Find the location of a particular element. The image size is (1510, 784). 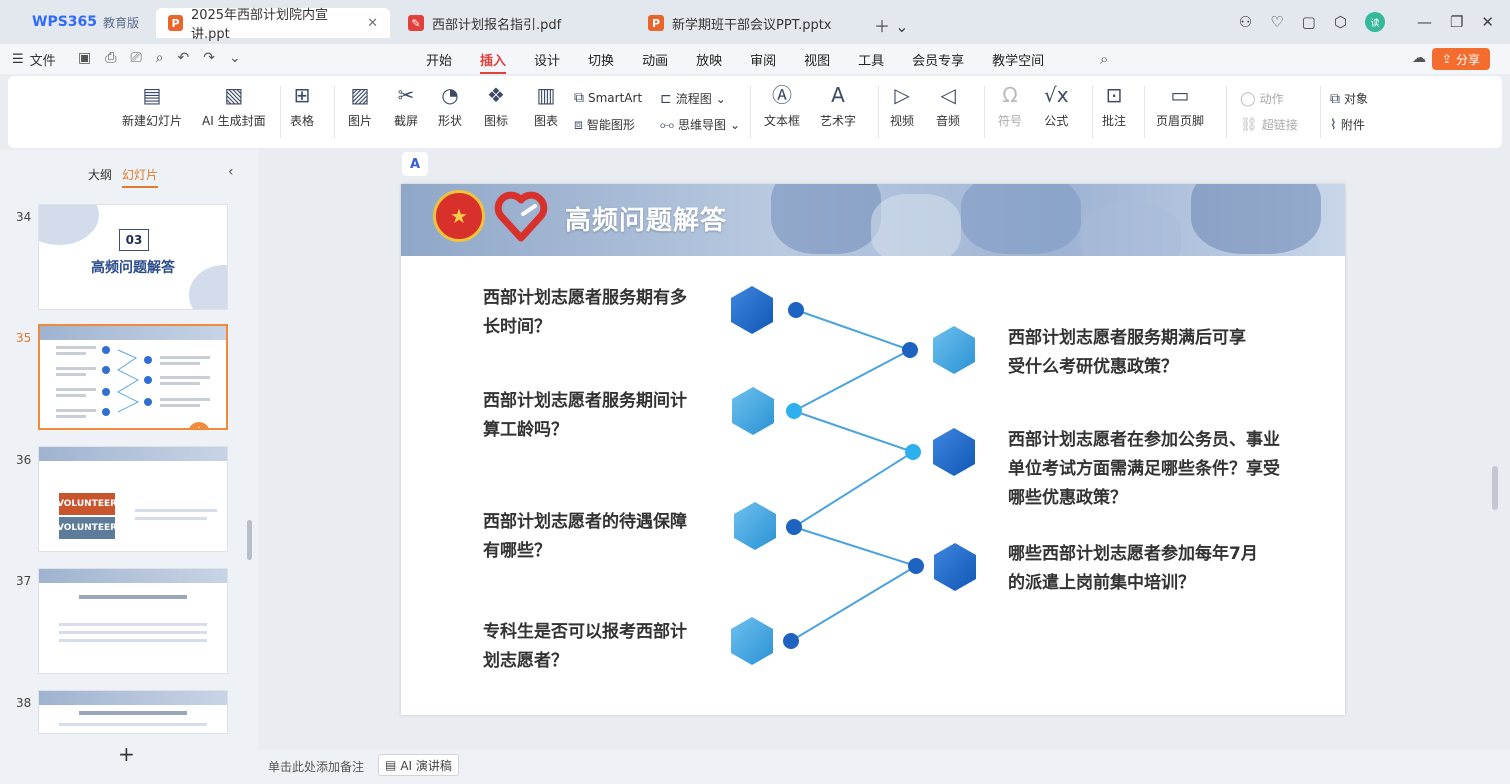

undo-icon: ↶ is located at coordinates (183, 58).